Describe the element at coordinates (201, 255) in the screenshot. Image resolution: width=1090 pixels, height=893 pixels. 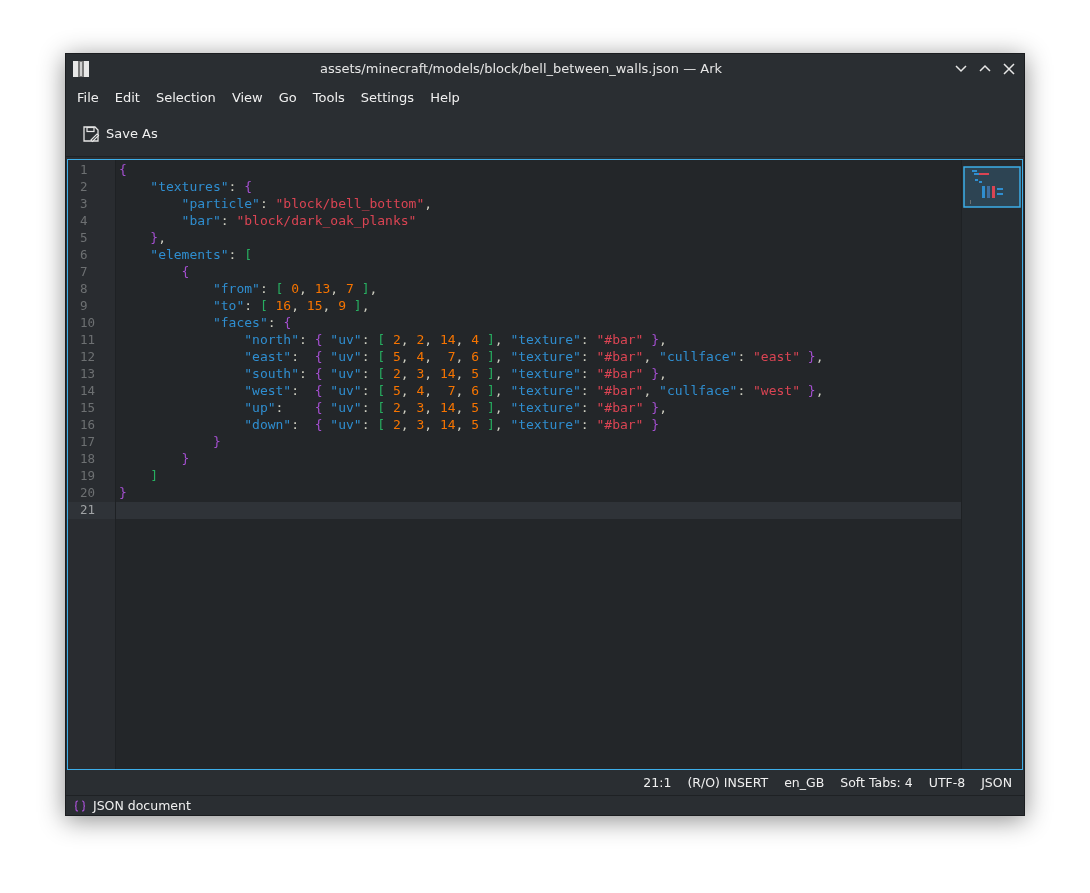
I see `code-line: "elements": [` at that location.